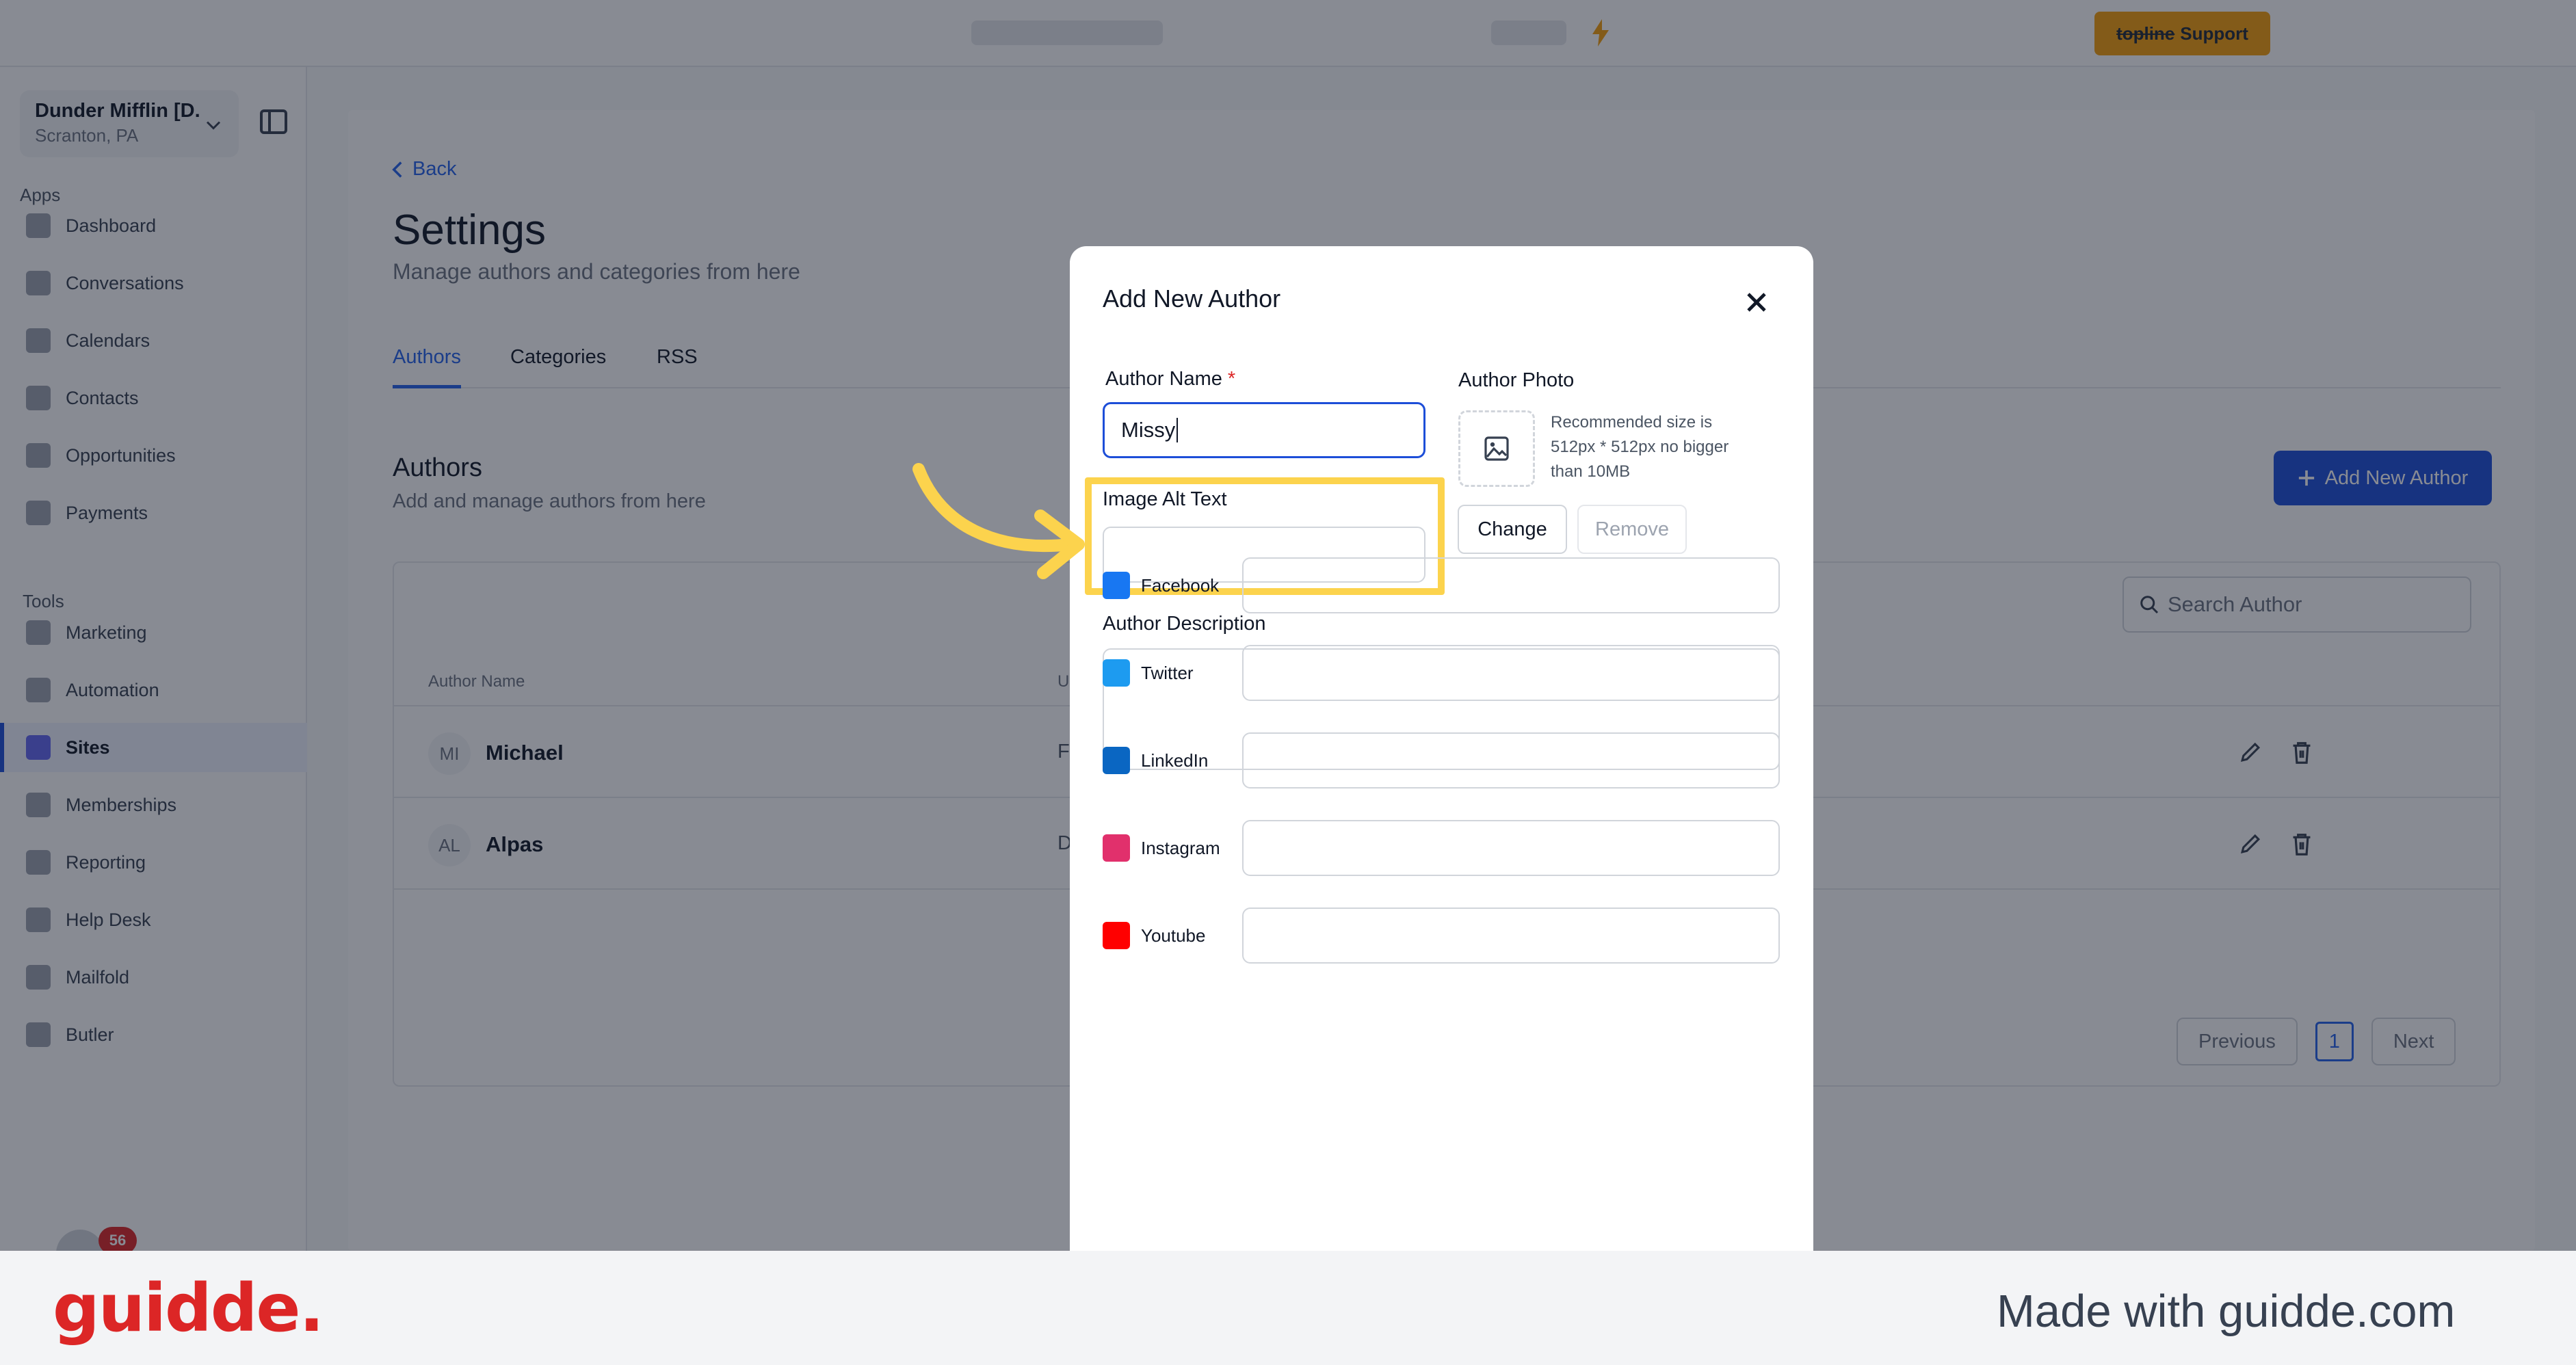 Image resolution: width=2576 pixels, height=1365 pixels. Describe the element at coordinates (1175, 760) in the screenshot. I see `linkedin-label: LinkedIn` at that location.